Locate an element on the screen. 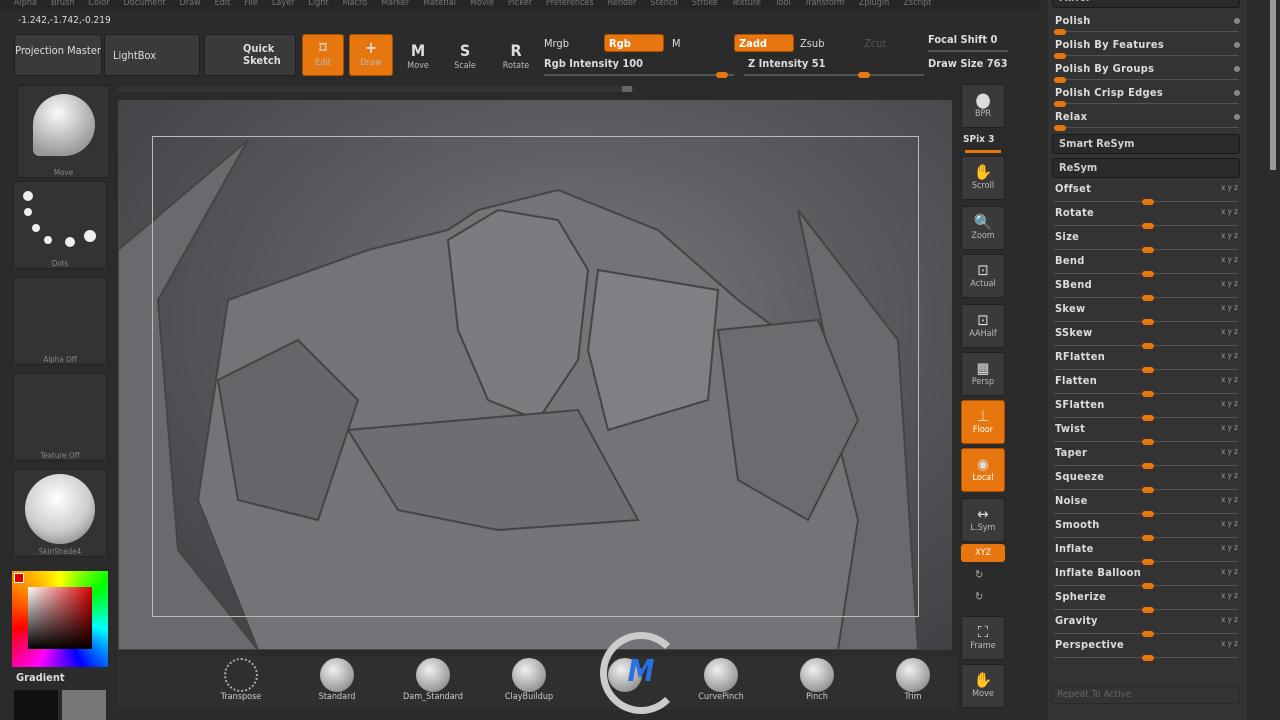 This screenshot has width=1280, height=720. polish-row: Polish By Features is located at coordinates (1147, 48).